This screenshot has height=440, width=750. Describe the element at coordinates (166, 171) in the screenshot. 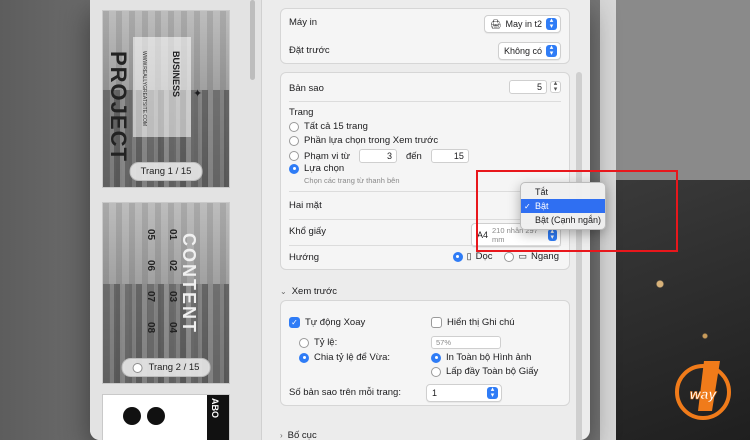

I see `page-label-1: Trang 1 / 15` at that location.